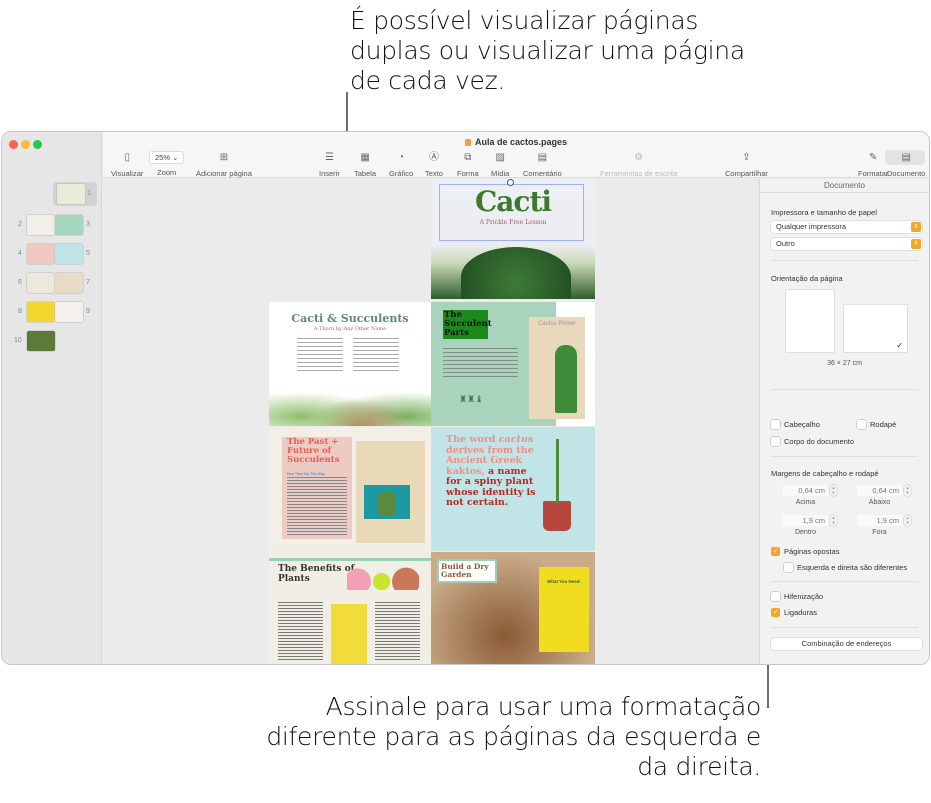  What do you see at coordinates (873, 164) in the screenshot?
I see `format-button: ✎ Formatar` at bounding box center [873, 164].